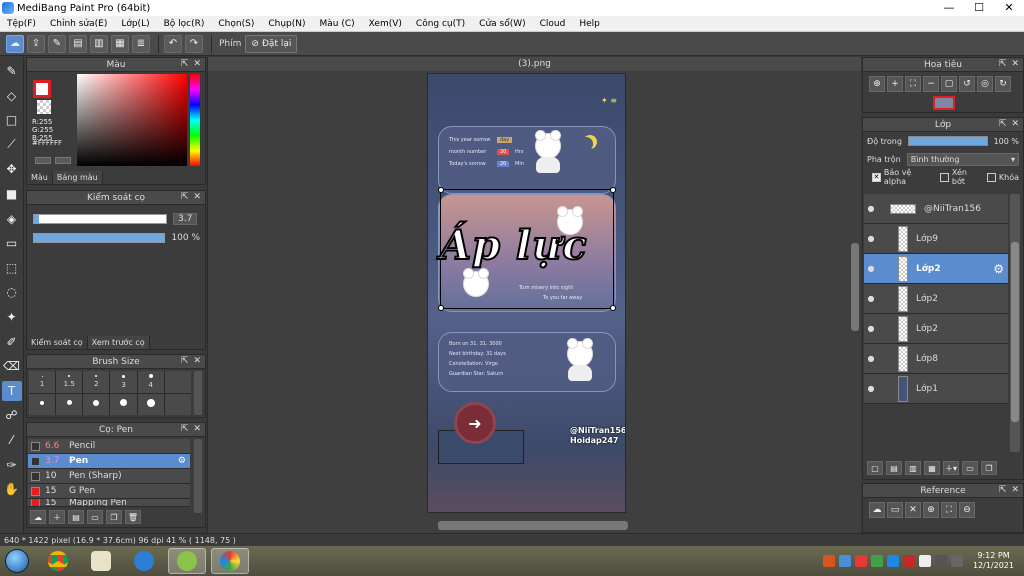  What do you see at coordinates (513, 245) in the screenshot?
I see `artwork-title-text: Áp lực` at bounding box center [513, 245].